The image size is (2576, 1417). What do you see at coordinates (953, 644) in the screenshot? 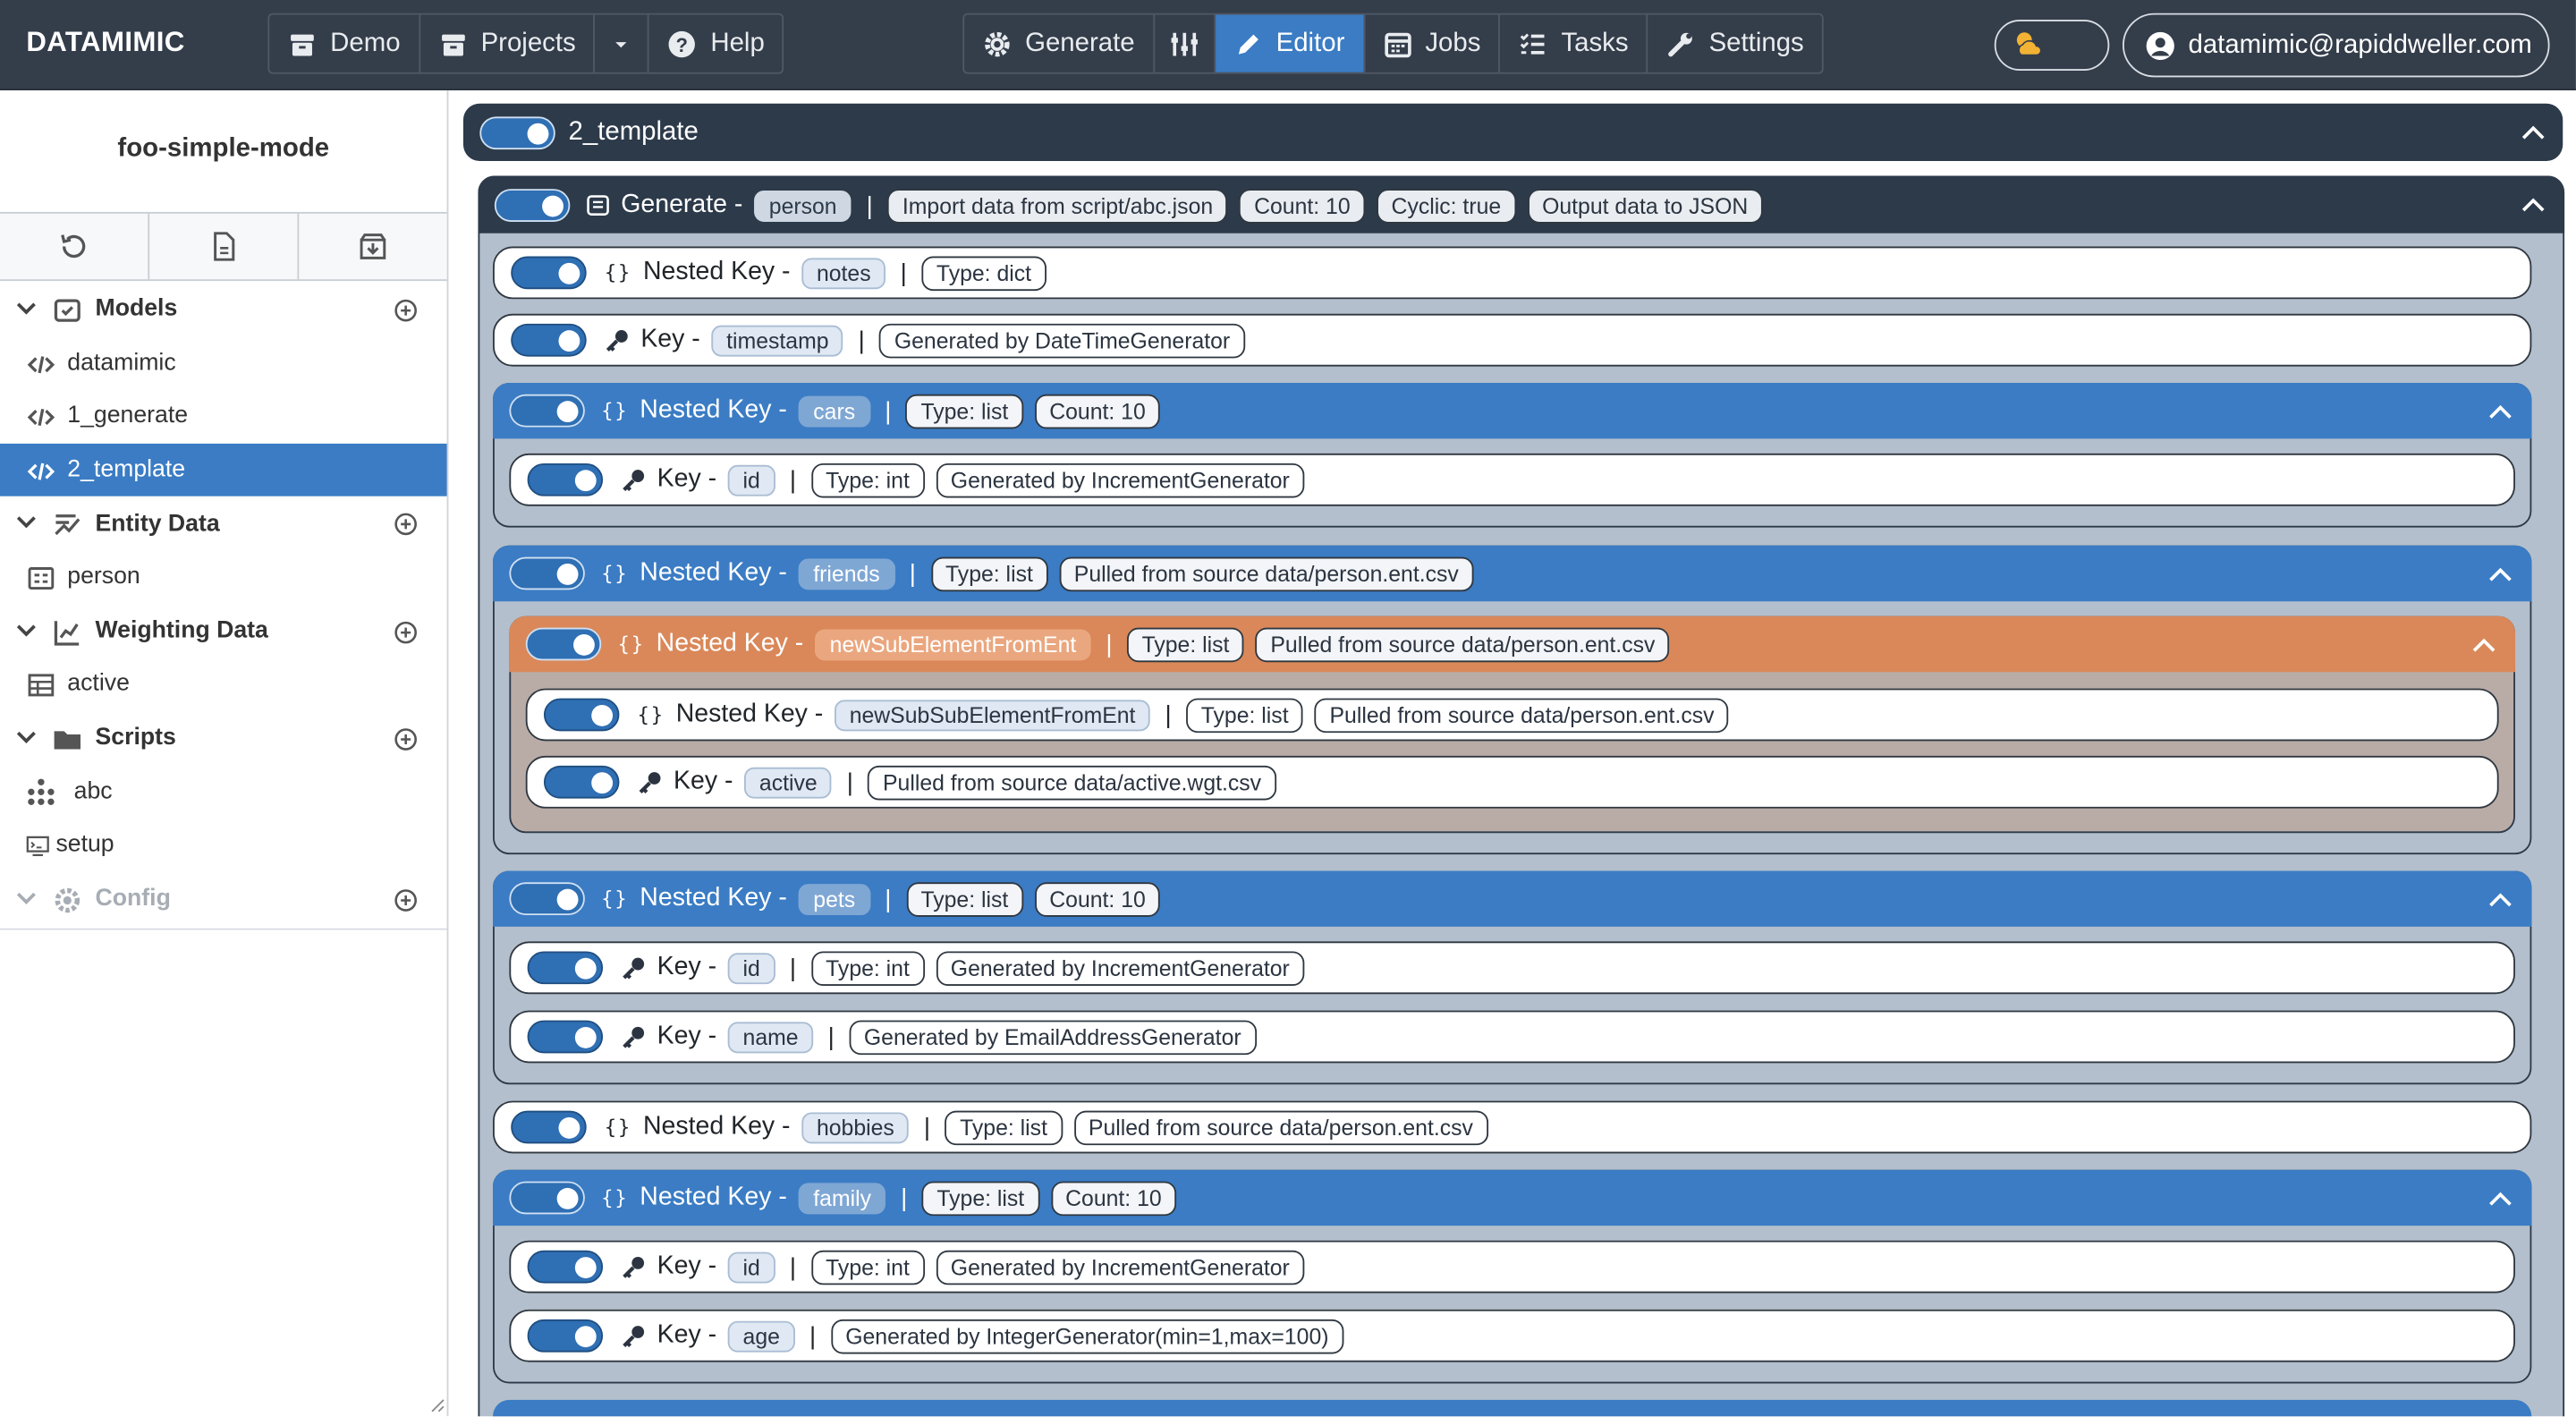
I see `node-name: newSubElementFromEnt` at bounding box center [953, 644].